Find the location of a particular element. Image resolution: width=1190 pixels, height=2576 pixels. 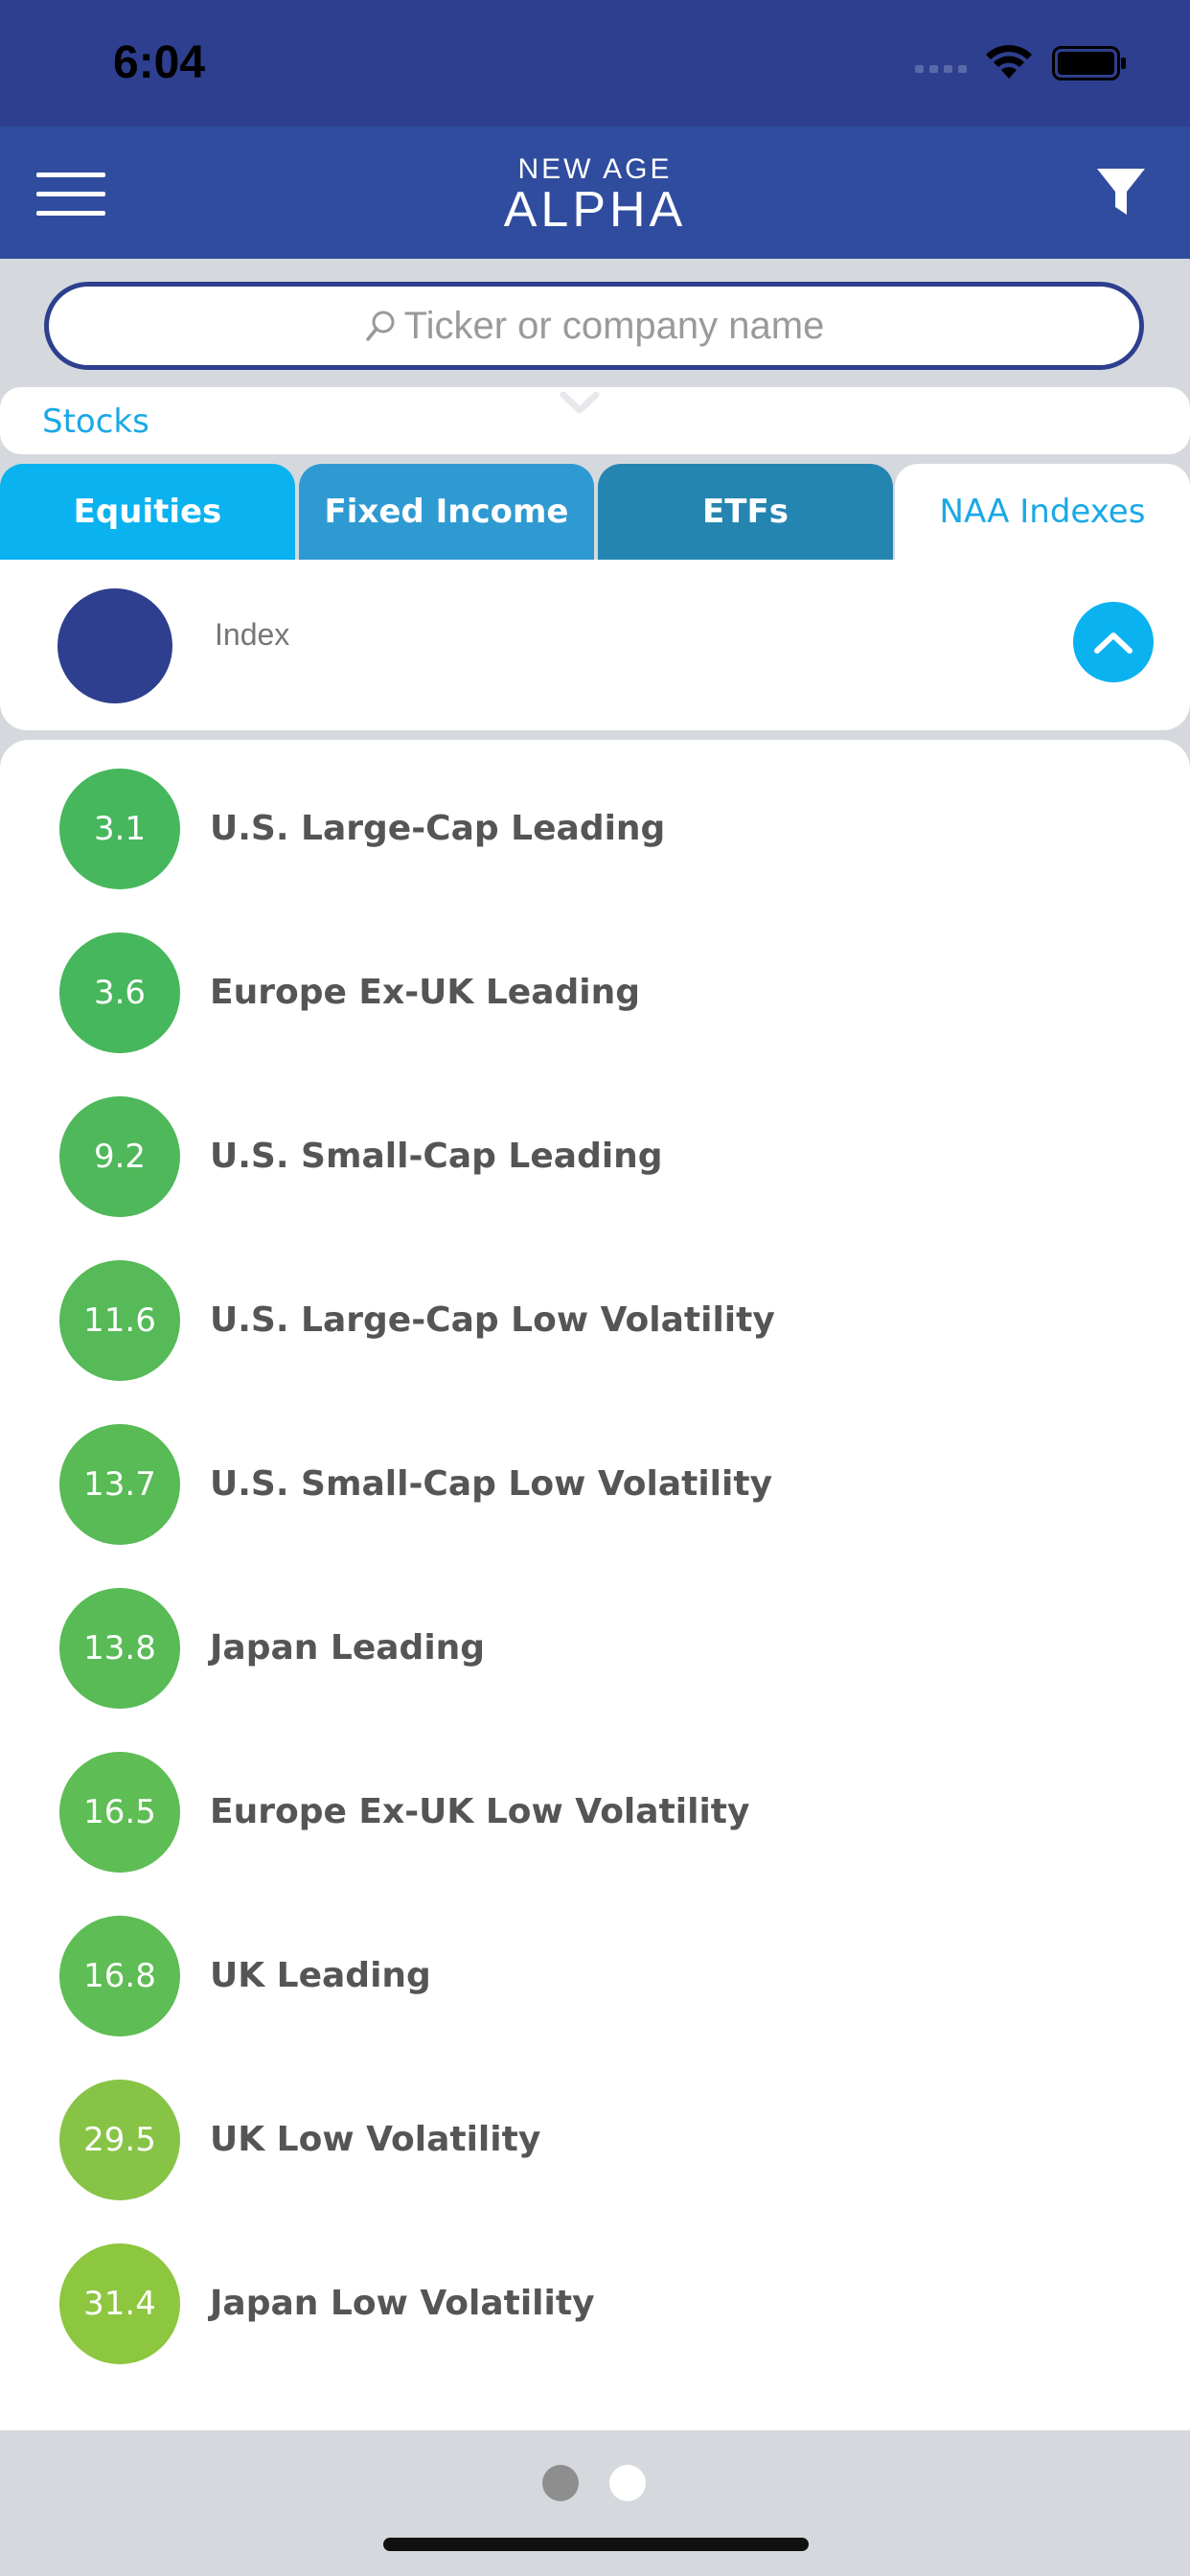

score-badge: 11.6 is located at coordinates (120, 1320).